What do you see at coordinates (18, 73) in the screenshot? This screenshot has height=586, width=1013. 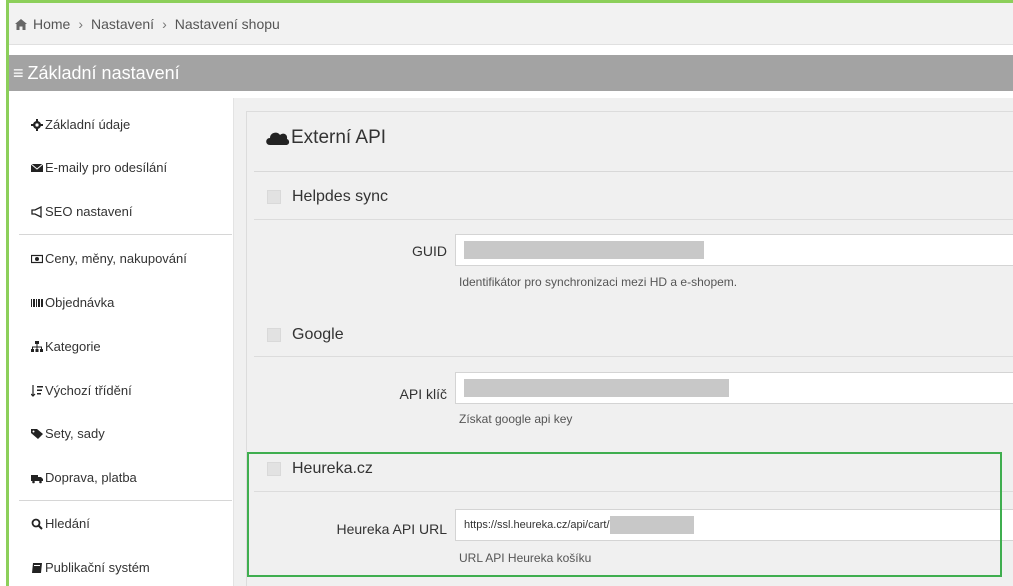 I see `menu-bars-icon: ≡` at bounding box center [18, 73].